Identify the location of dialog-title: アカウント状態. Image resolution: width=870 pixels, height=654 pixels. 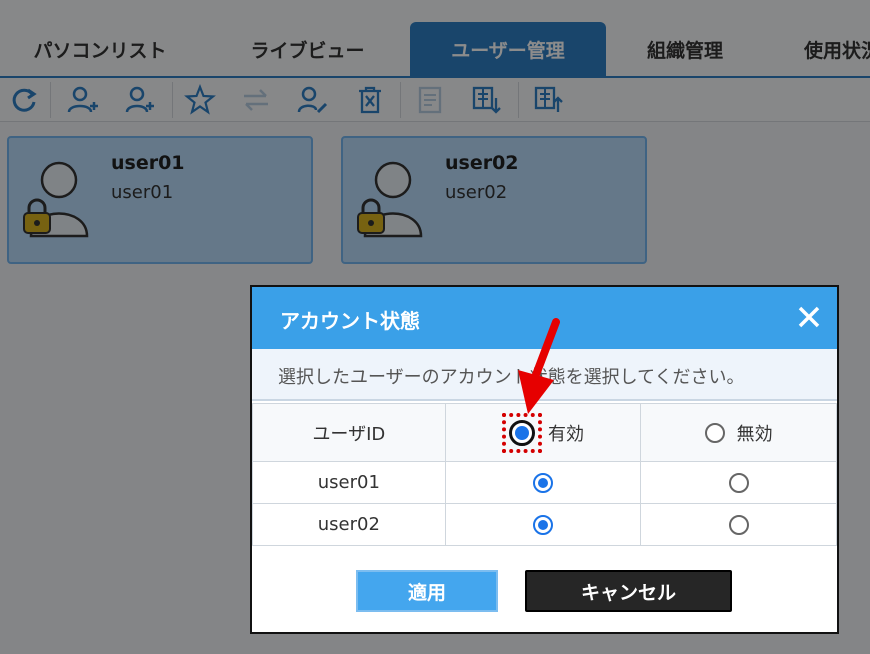
(350, 321).